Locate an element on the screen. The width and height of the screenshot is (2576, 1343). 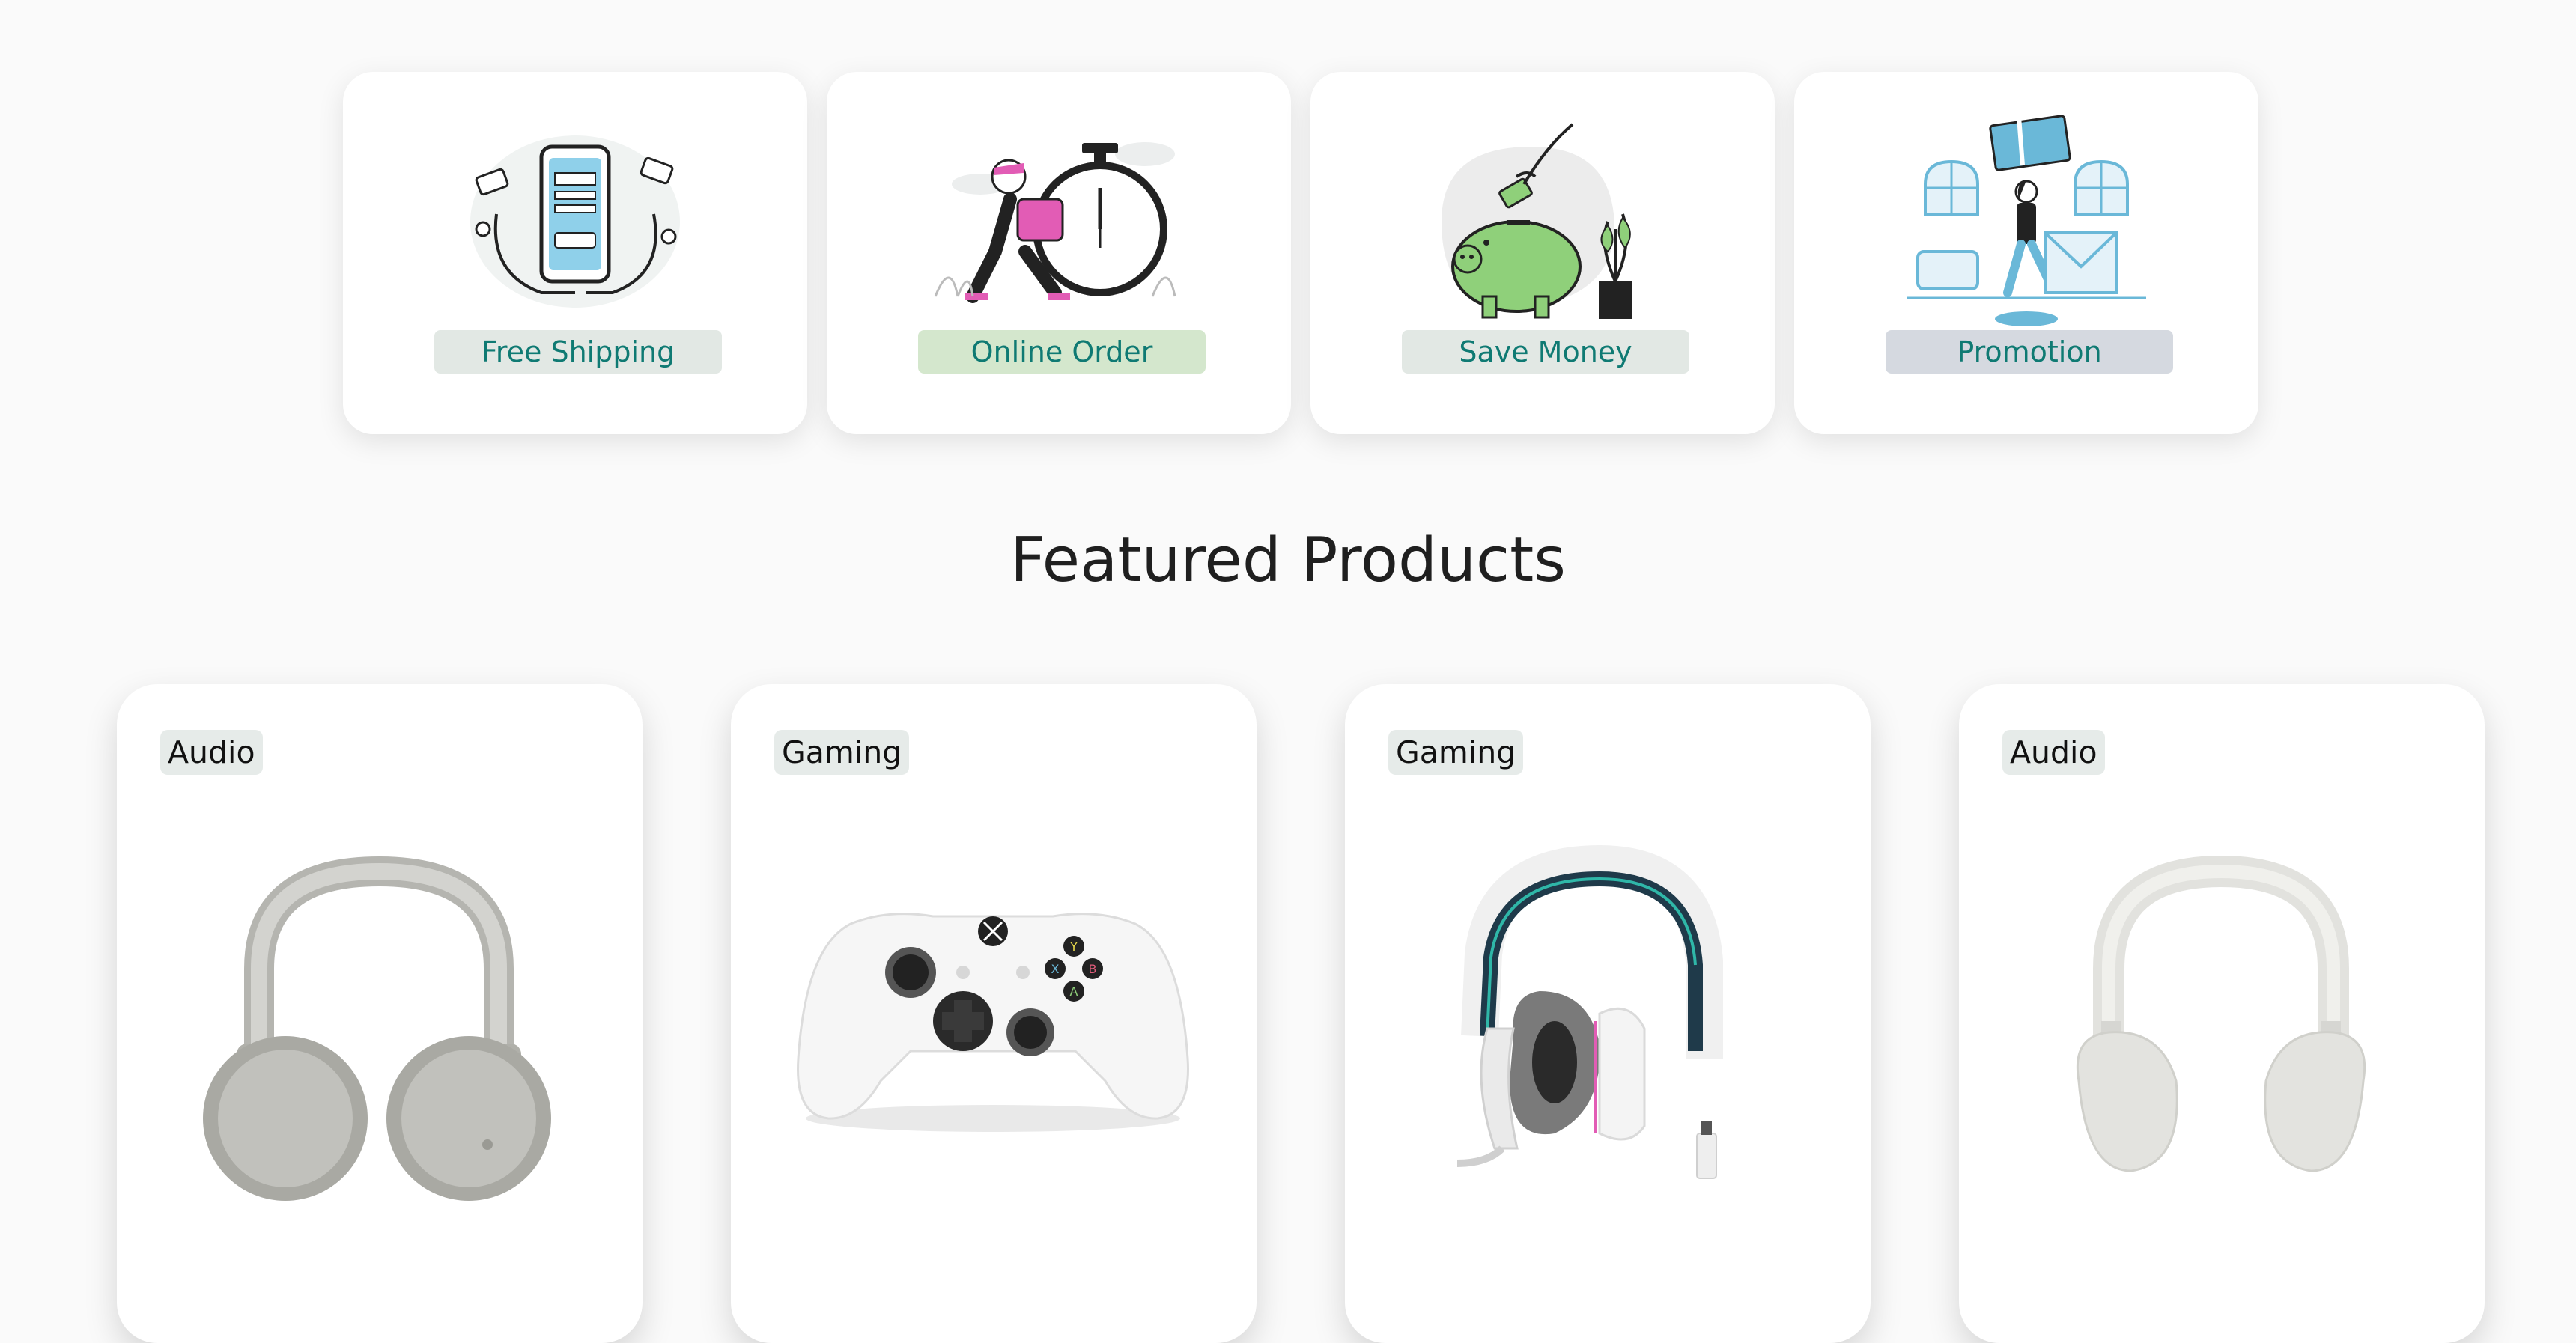
section-title: Featured Products is located at coordinates (1288, 560).